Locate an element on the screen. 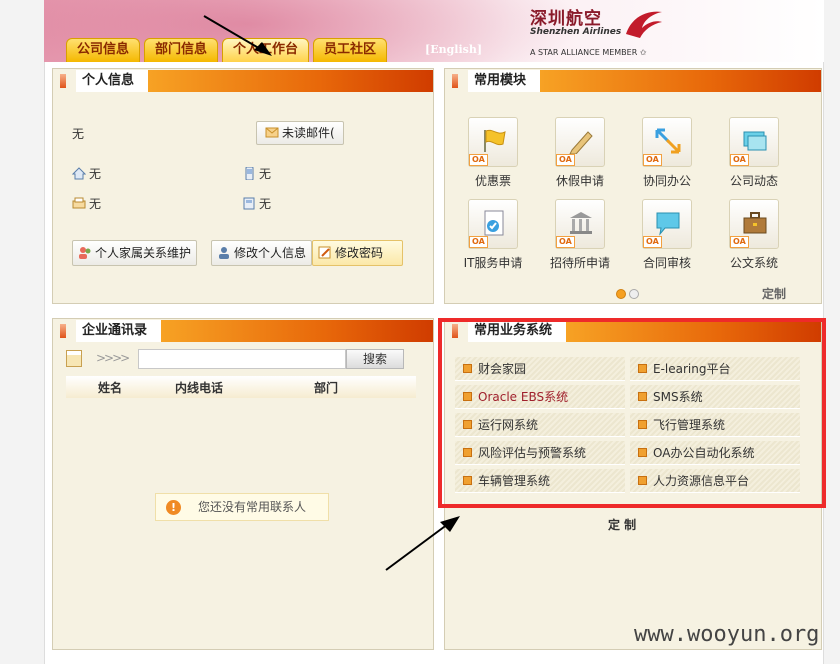  family-relation-button: 个人家属关系维护 is located at coordinates (135, 253).